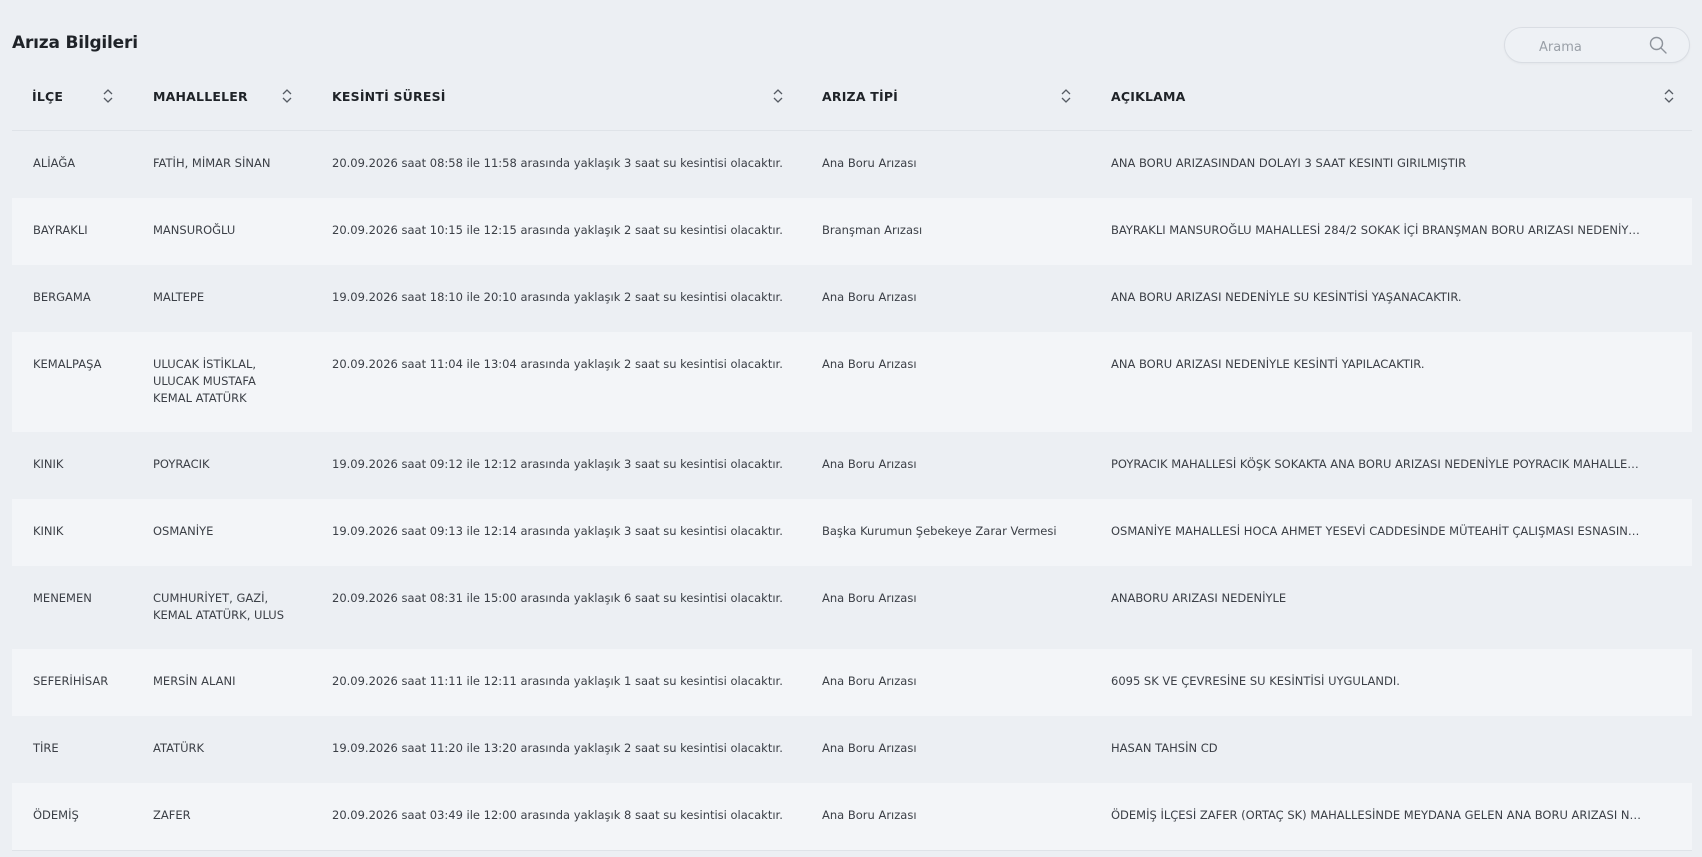 The height and width of the screenshot is (857, 1702). What do you see at coordinates (71, 681) in the screenshot?
I see `cell-ilce: SEFERİHİSAR` at bounding box center [71, 681].